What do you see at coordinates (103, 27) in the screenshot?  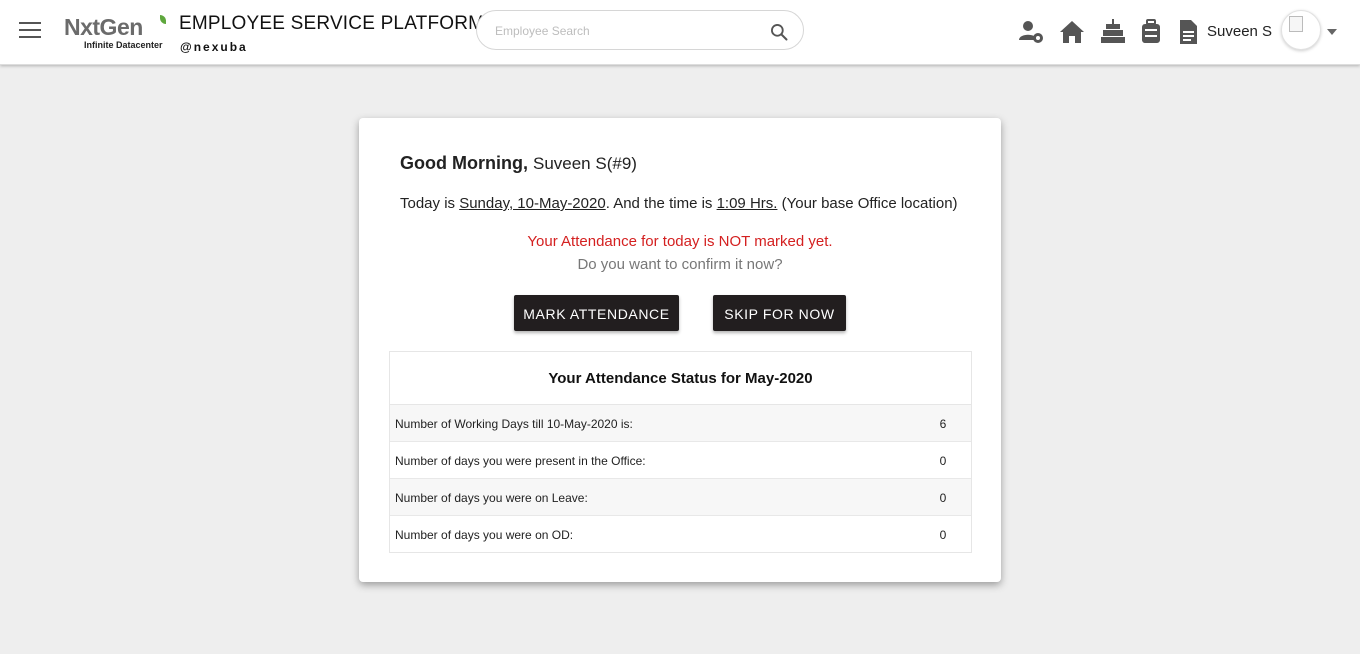 I see `logo-wordmark: NxtGen` at bounding box center [103, 27].